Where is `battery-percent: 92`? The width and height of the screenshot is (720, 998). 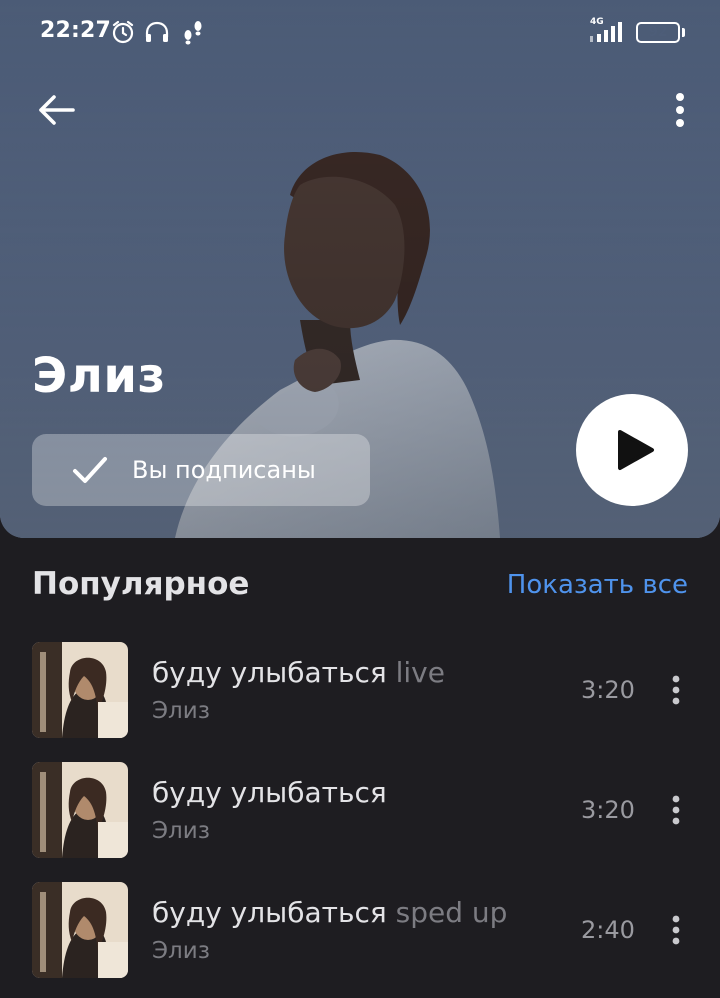
battery-percent: 92 is located at coordinates (658, 32).